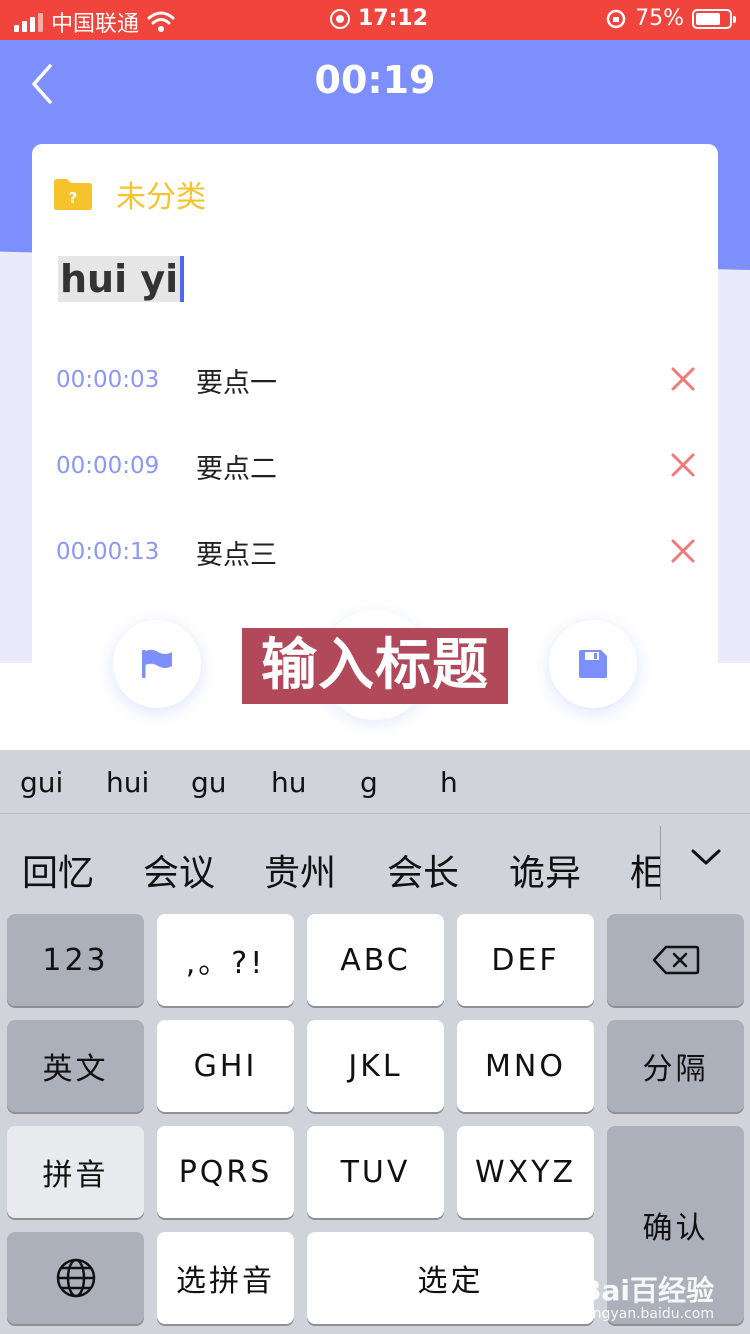 This screenshot has width=750, height=1334. Describe the element at coordinates (75, 1066) in the screenshot. I see `key-english: 英文` at that location.